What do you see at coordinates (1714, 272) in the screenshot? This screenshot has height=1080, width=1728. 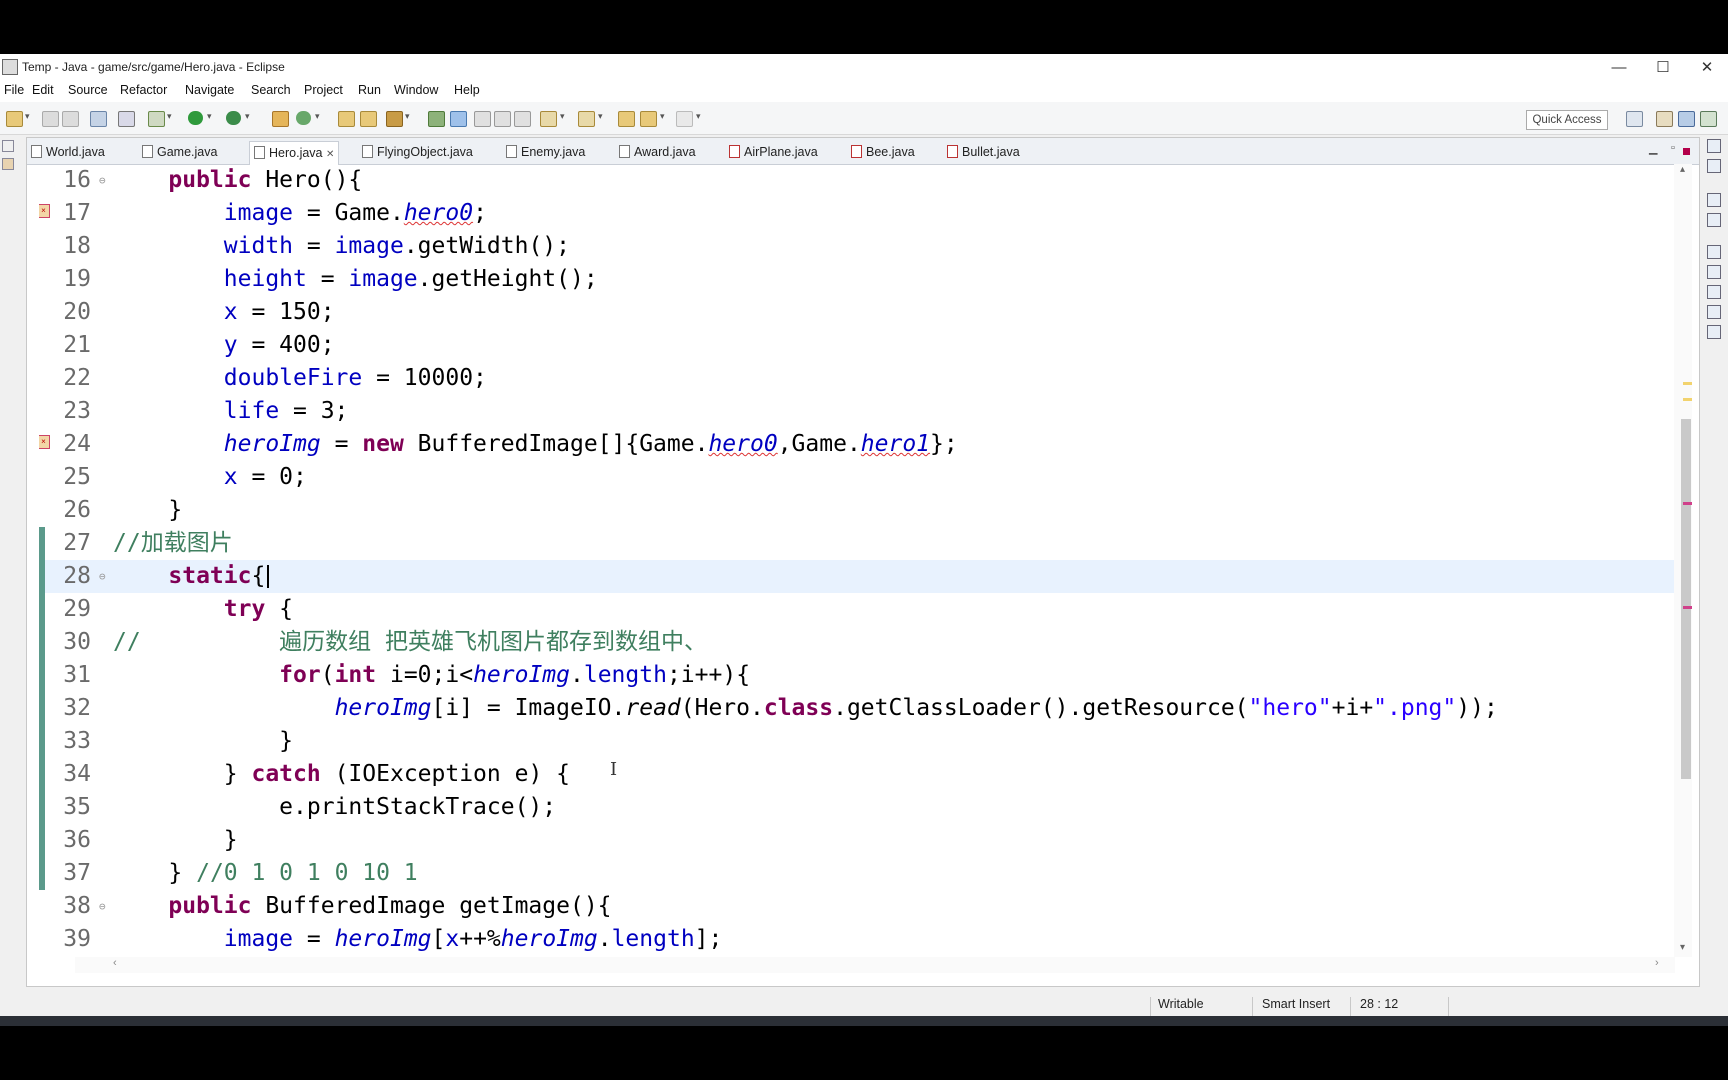 I see `problems-icon` at bounding box center [1714, 272].